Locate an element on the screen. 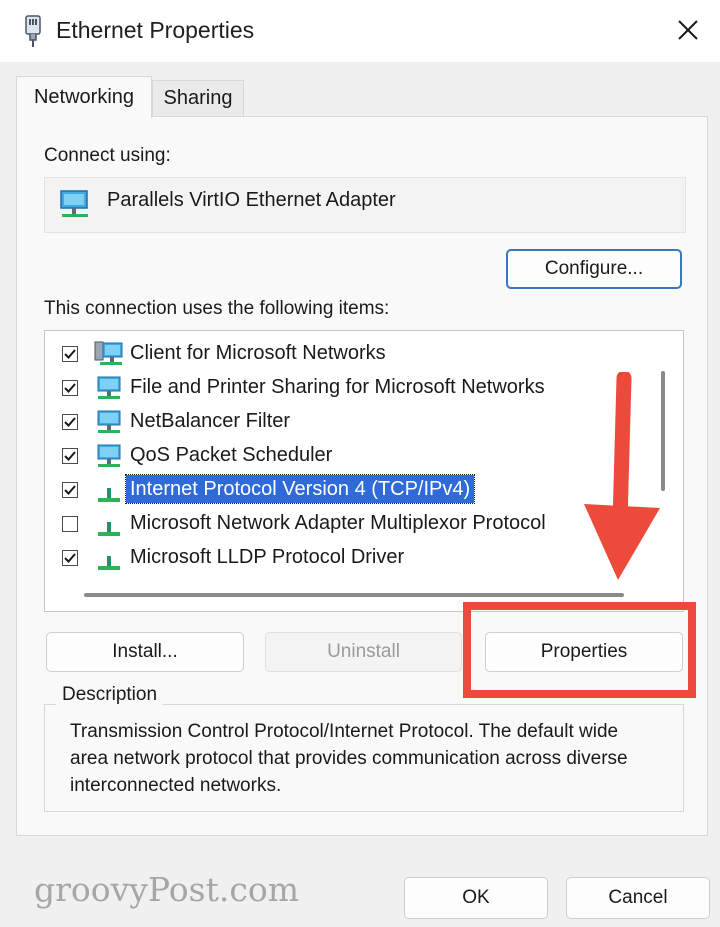  item-label: Internet Protocol Version 4 (TCP/IPv4) is located at coordinates (300, 489).